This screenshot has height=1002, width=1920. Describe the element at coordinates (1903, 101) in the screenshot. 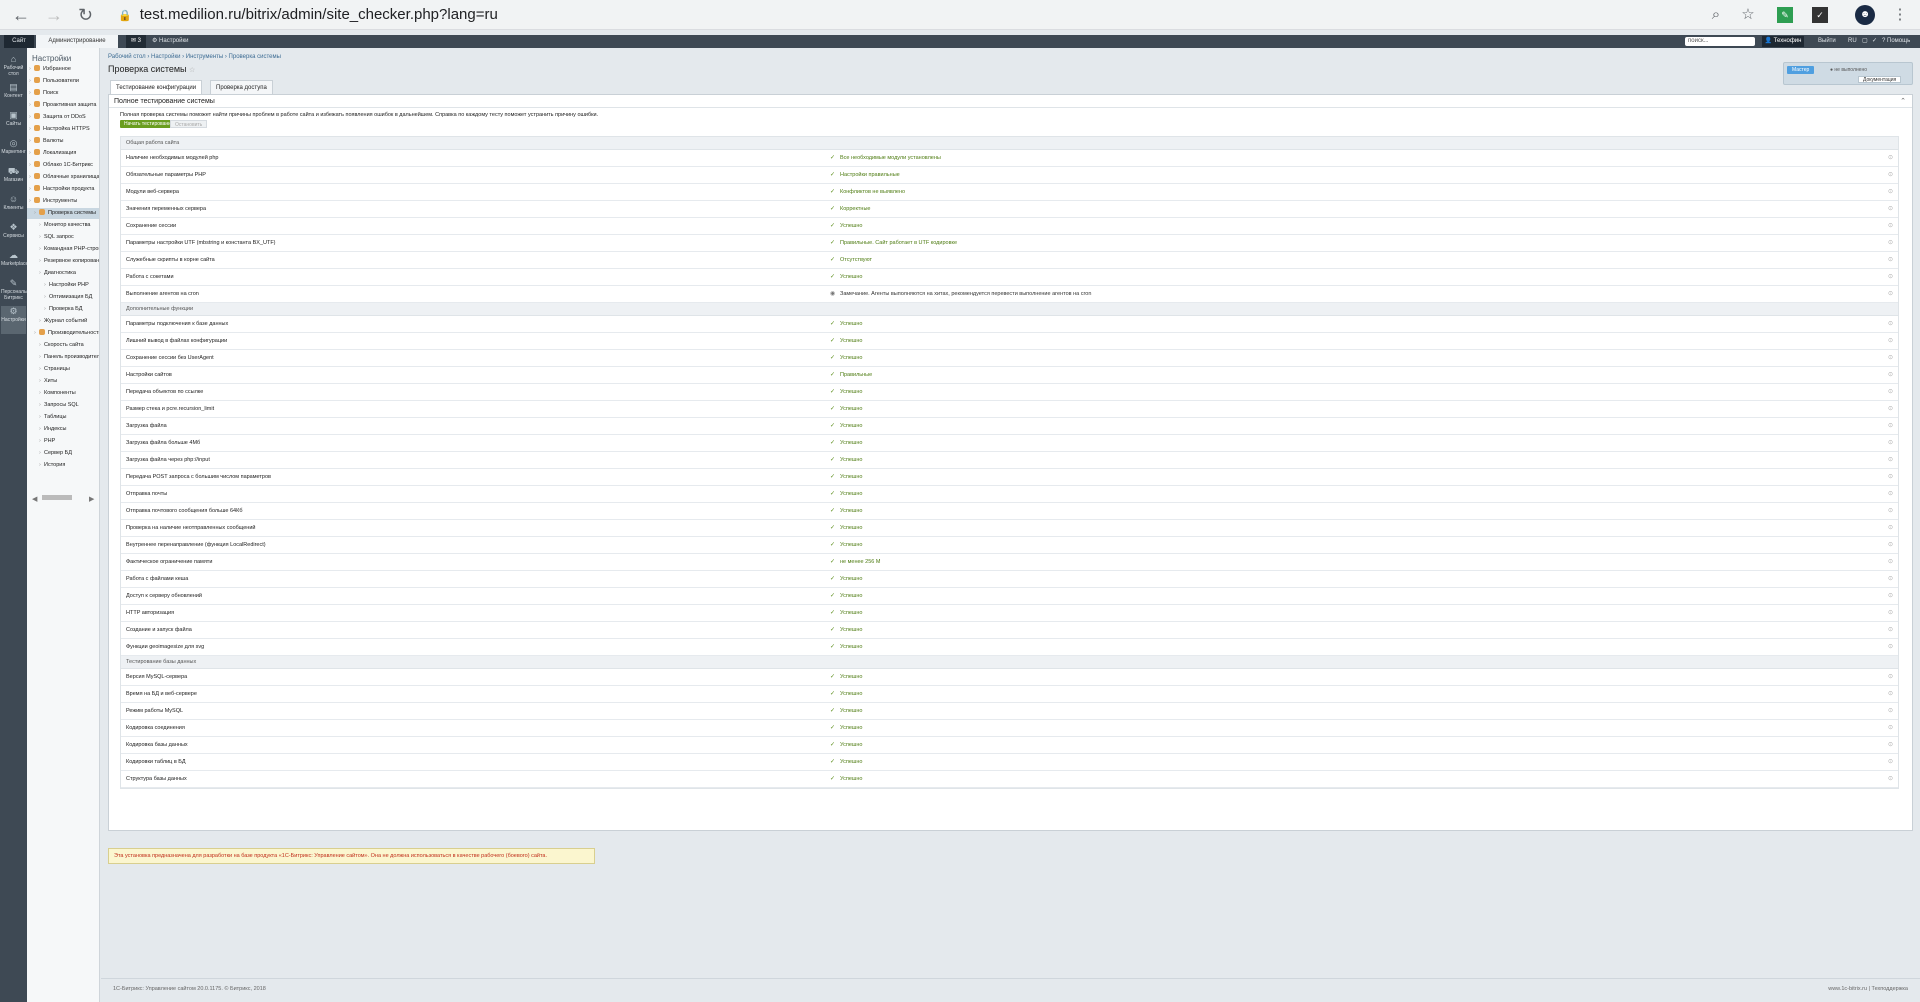

I see `collapse-icon: ⌃` at that location.